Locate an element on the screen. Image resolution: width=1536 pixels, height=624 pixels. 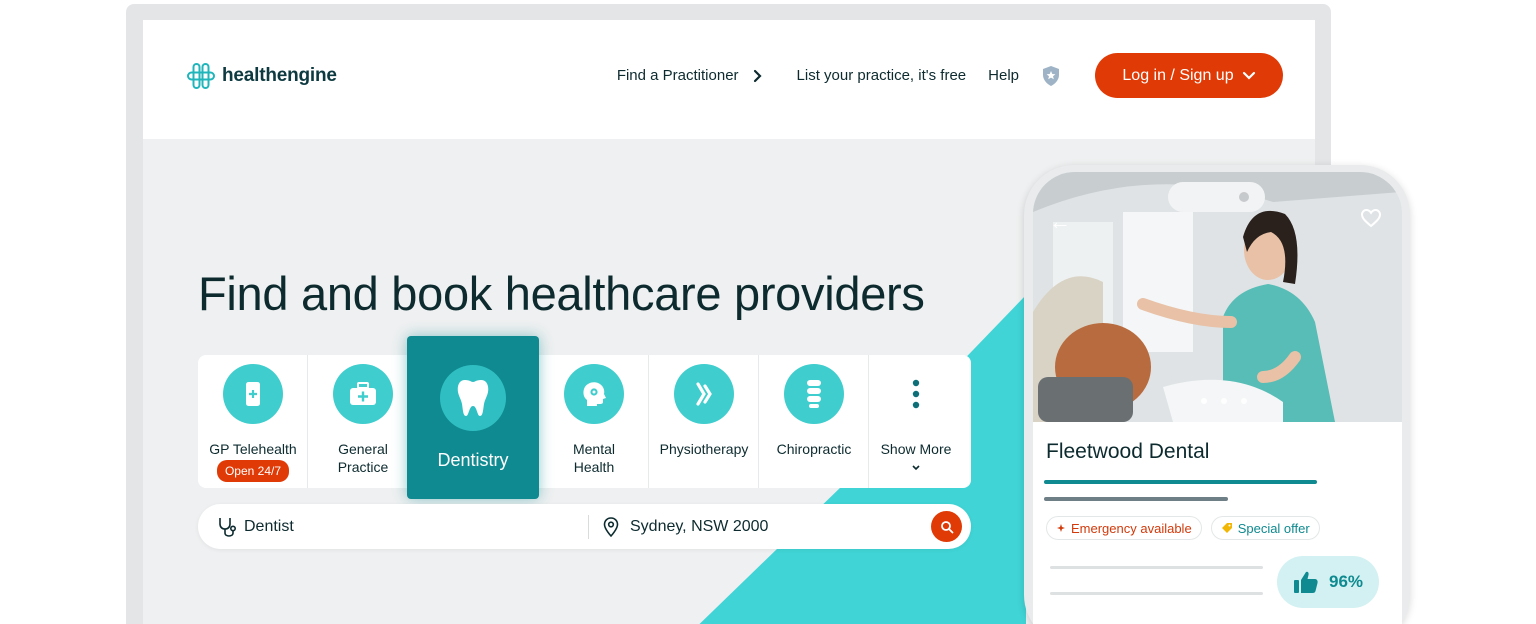
phone-plus-icon is located at coordinates (253, 394).